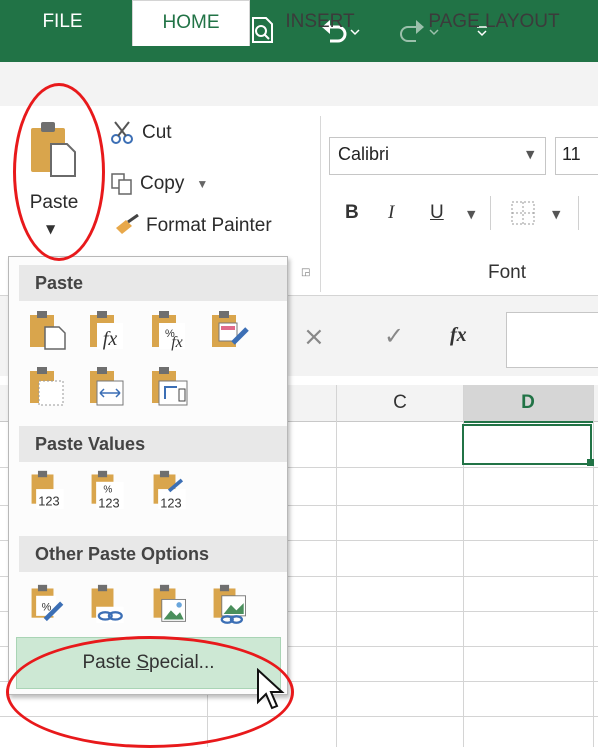  What do you see at coordinates (523, 215) in the screenshot?
I see `borders-icon` at bounding box center [523, 215].